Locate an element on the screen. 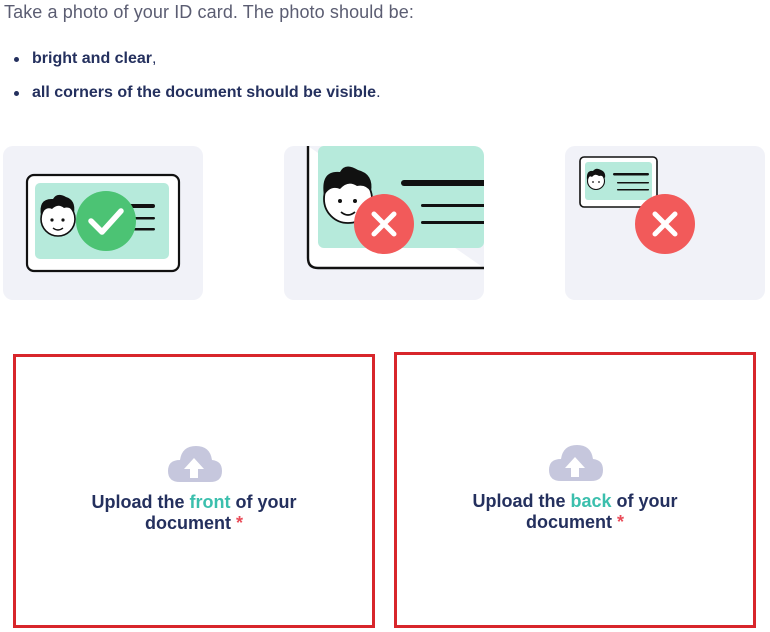  requirement-punct: . is located at coordinates (378, 92).